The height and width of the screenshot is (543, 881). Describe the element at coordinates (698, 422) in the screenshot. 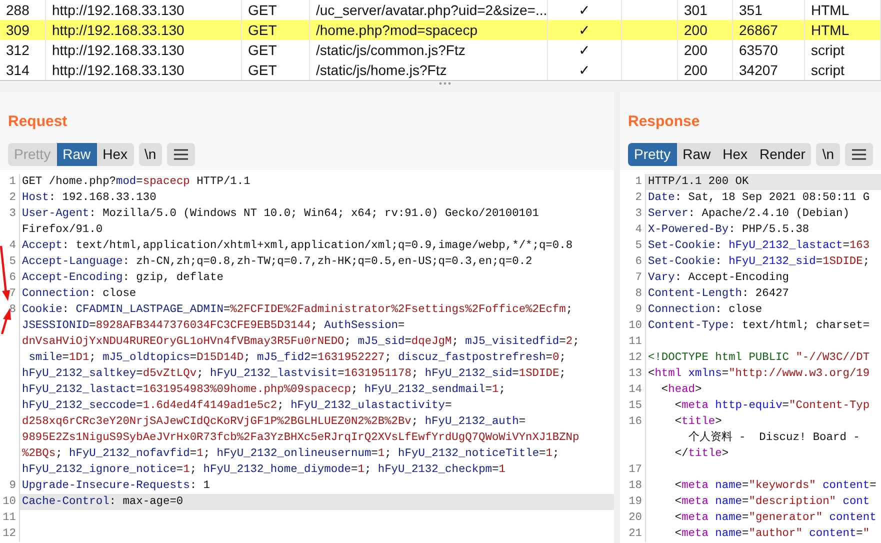

I see `code-line: <title>` at that location.